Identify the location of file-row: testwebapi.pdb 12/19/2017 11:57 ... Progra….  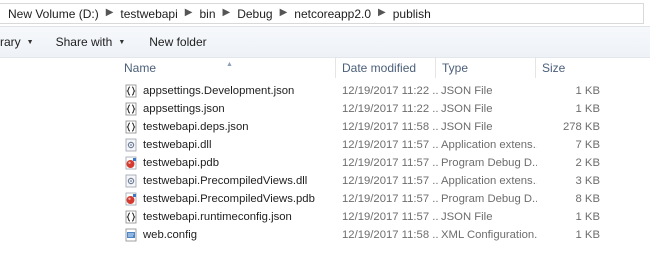
(384, 163).